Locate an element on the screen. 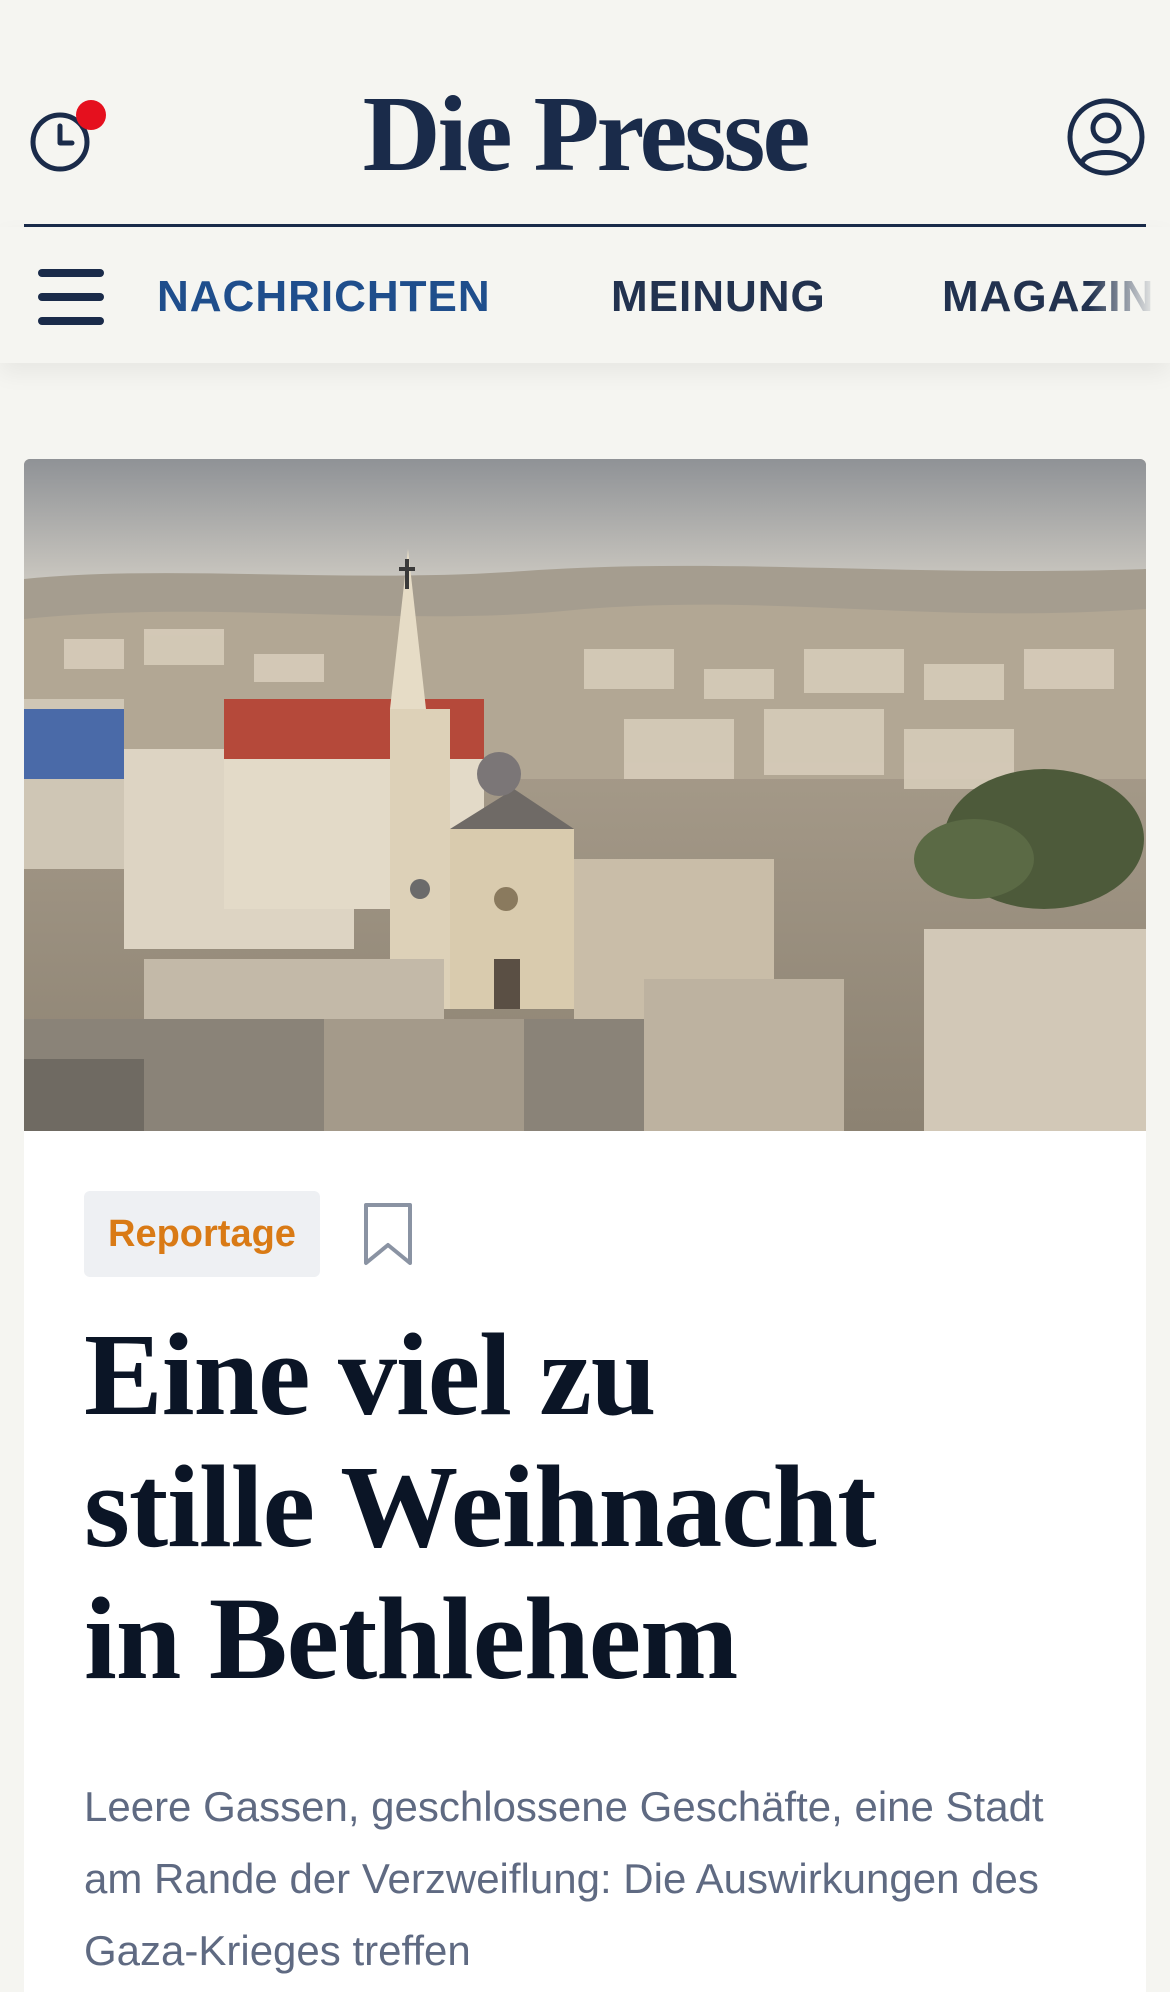 This screenshot has width=1170, height=1992. nav-item-nachrichten: NACHRICHTEN is located at coordinates (324, 297).